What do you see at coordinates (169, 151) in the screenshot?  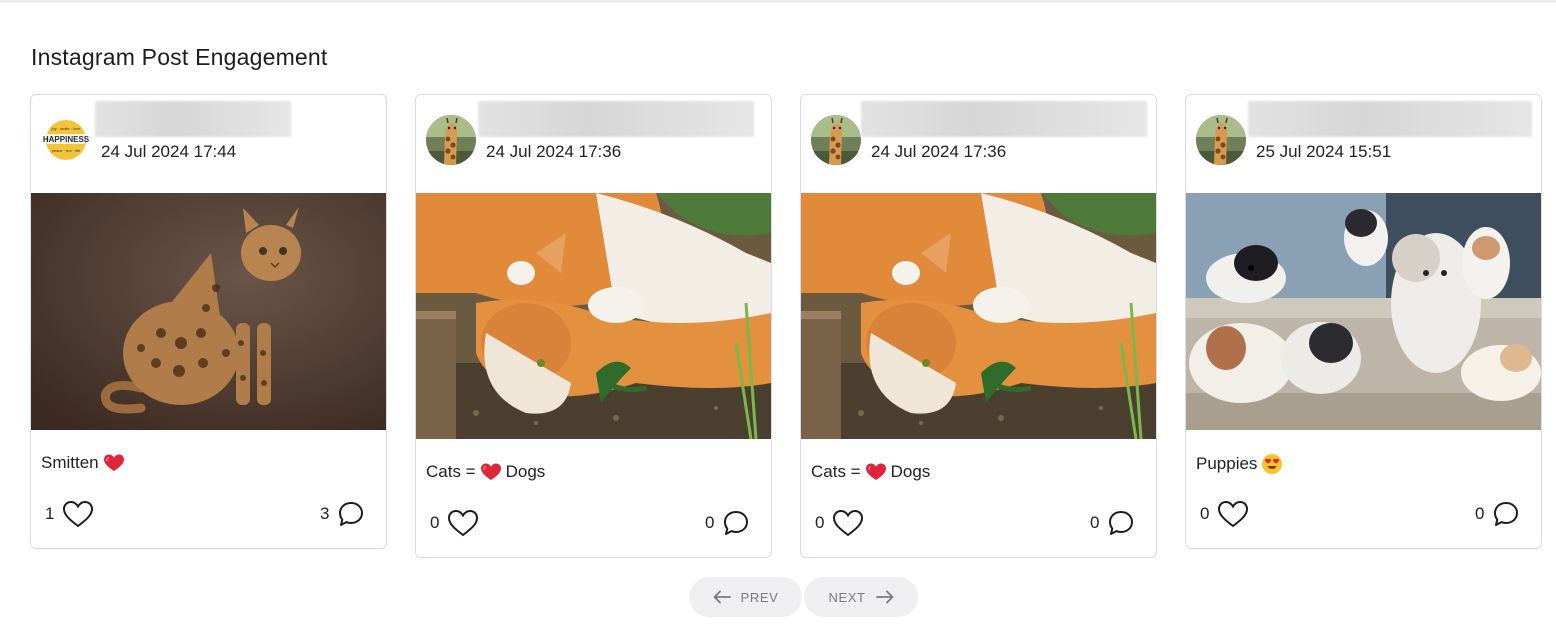 I see `post-date: 24 Jul 2024 17:44` at bounding box center [169, 151].